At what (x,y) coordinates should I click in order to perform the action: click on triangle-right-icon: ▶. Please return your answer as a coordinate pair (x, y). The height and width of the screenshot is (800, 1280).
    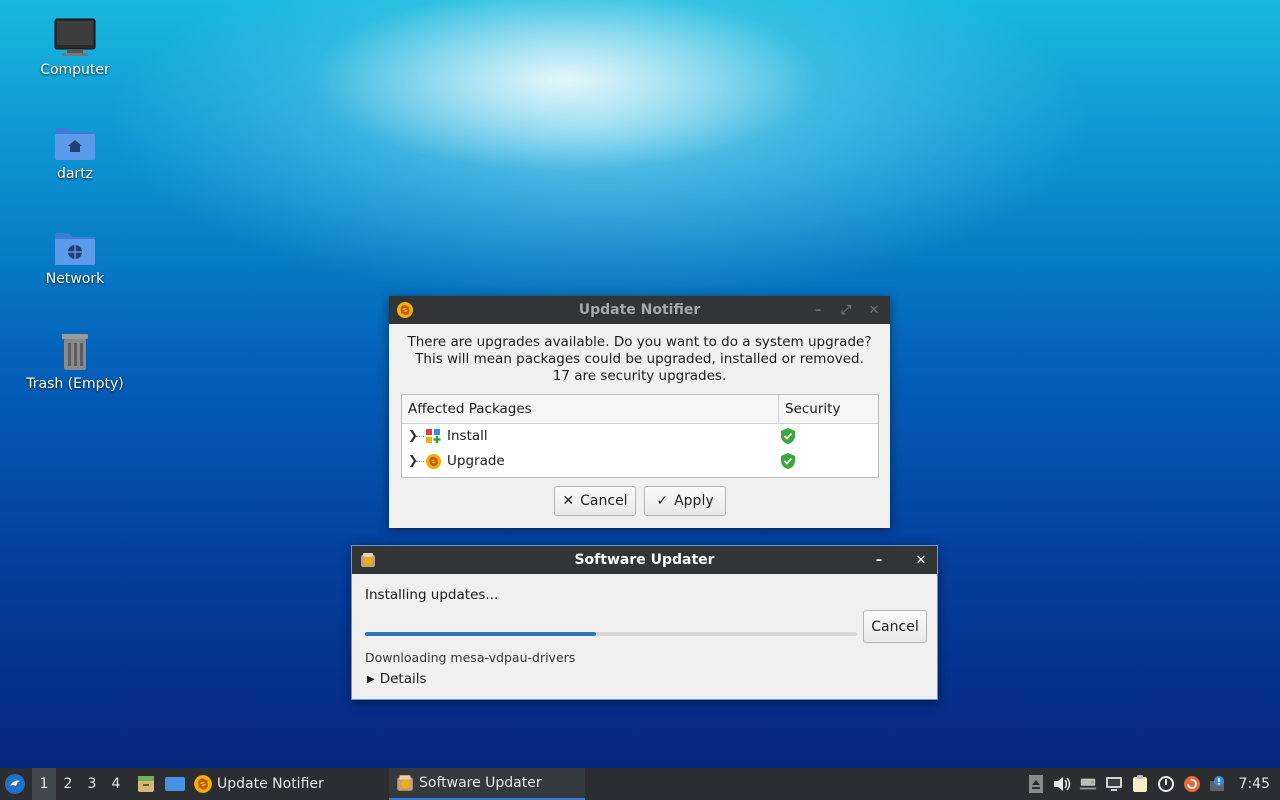
    Looking at the image, I should click on (371, 679).